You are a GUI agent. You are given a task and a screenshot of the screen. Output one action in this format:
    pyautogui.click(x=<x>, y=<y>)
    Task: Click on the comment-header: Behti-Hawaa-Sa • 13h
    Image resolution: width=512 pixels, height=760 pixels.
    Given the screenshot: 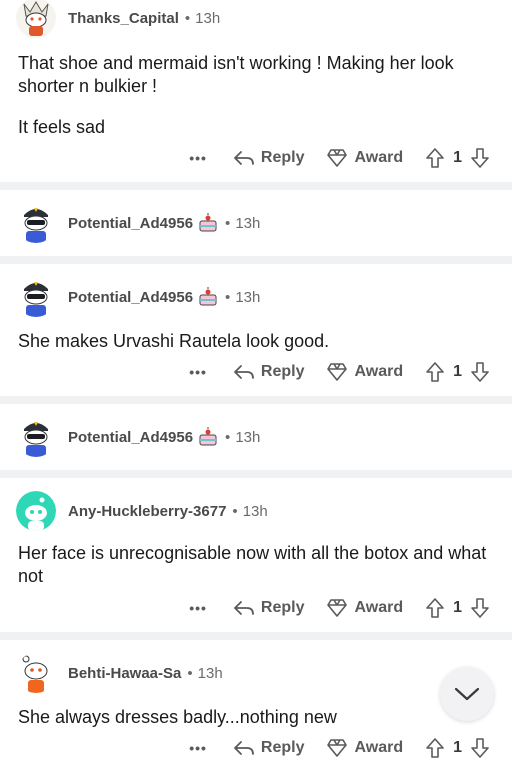 What is the action you would take?
    pyautogui.click(x=119, y=673)
    